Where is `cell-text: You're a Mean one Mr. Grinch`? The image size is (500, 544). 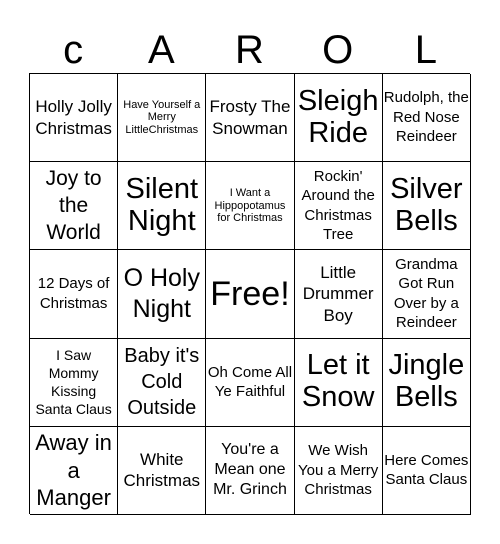 cell-text: You're a Mean one Mr. Grinch is located at coordinates (250, 470).